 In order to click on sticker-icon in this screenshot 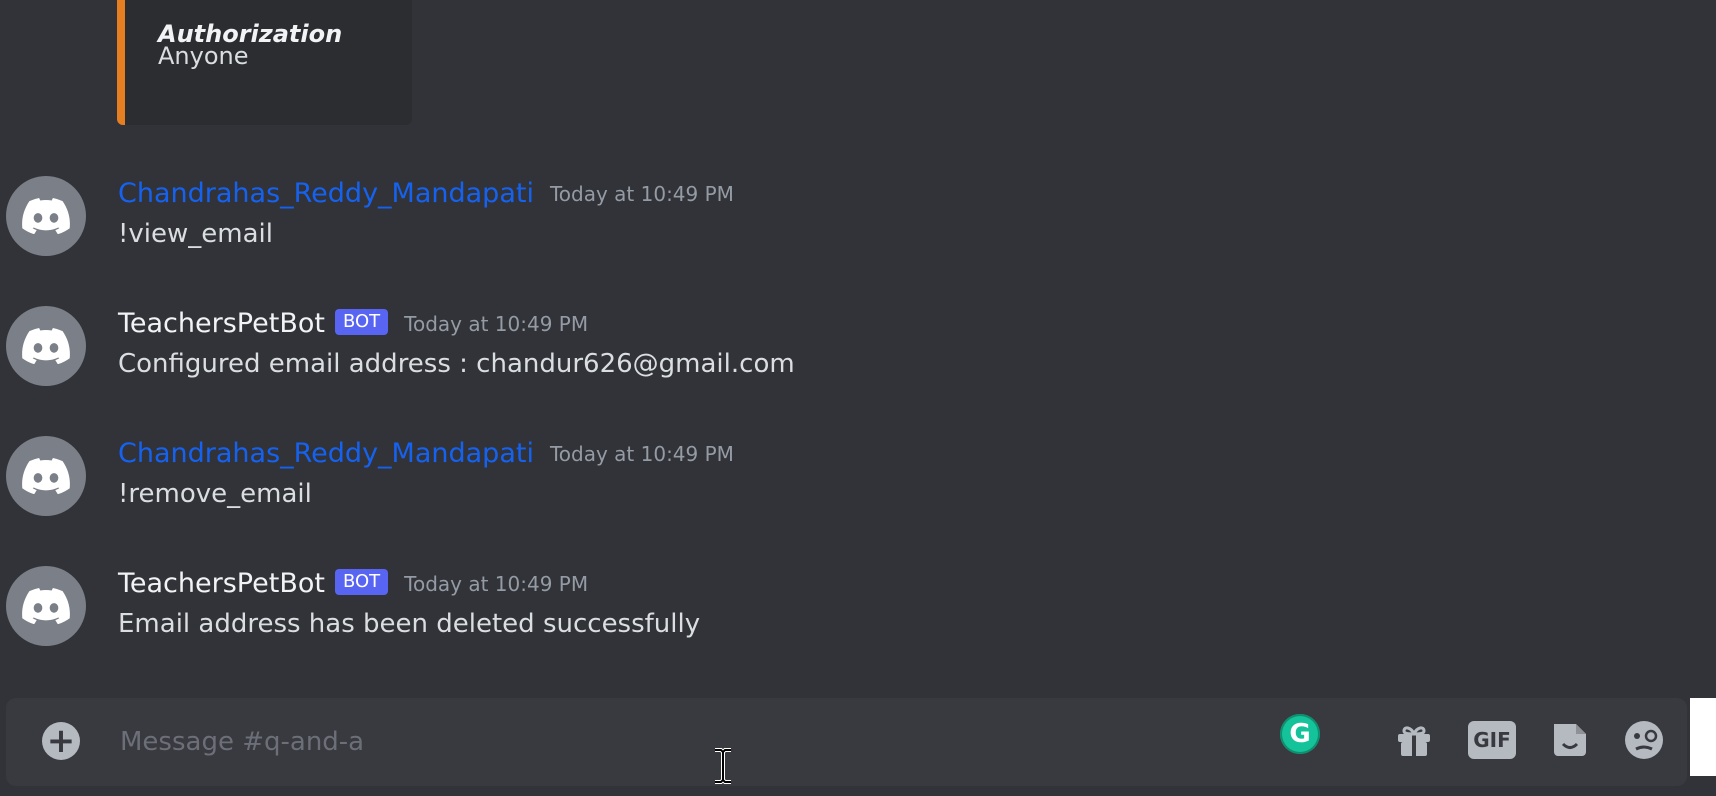, I will do `click(1570, 740)`.